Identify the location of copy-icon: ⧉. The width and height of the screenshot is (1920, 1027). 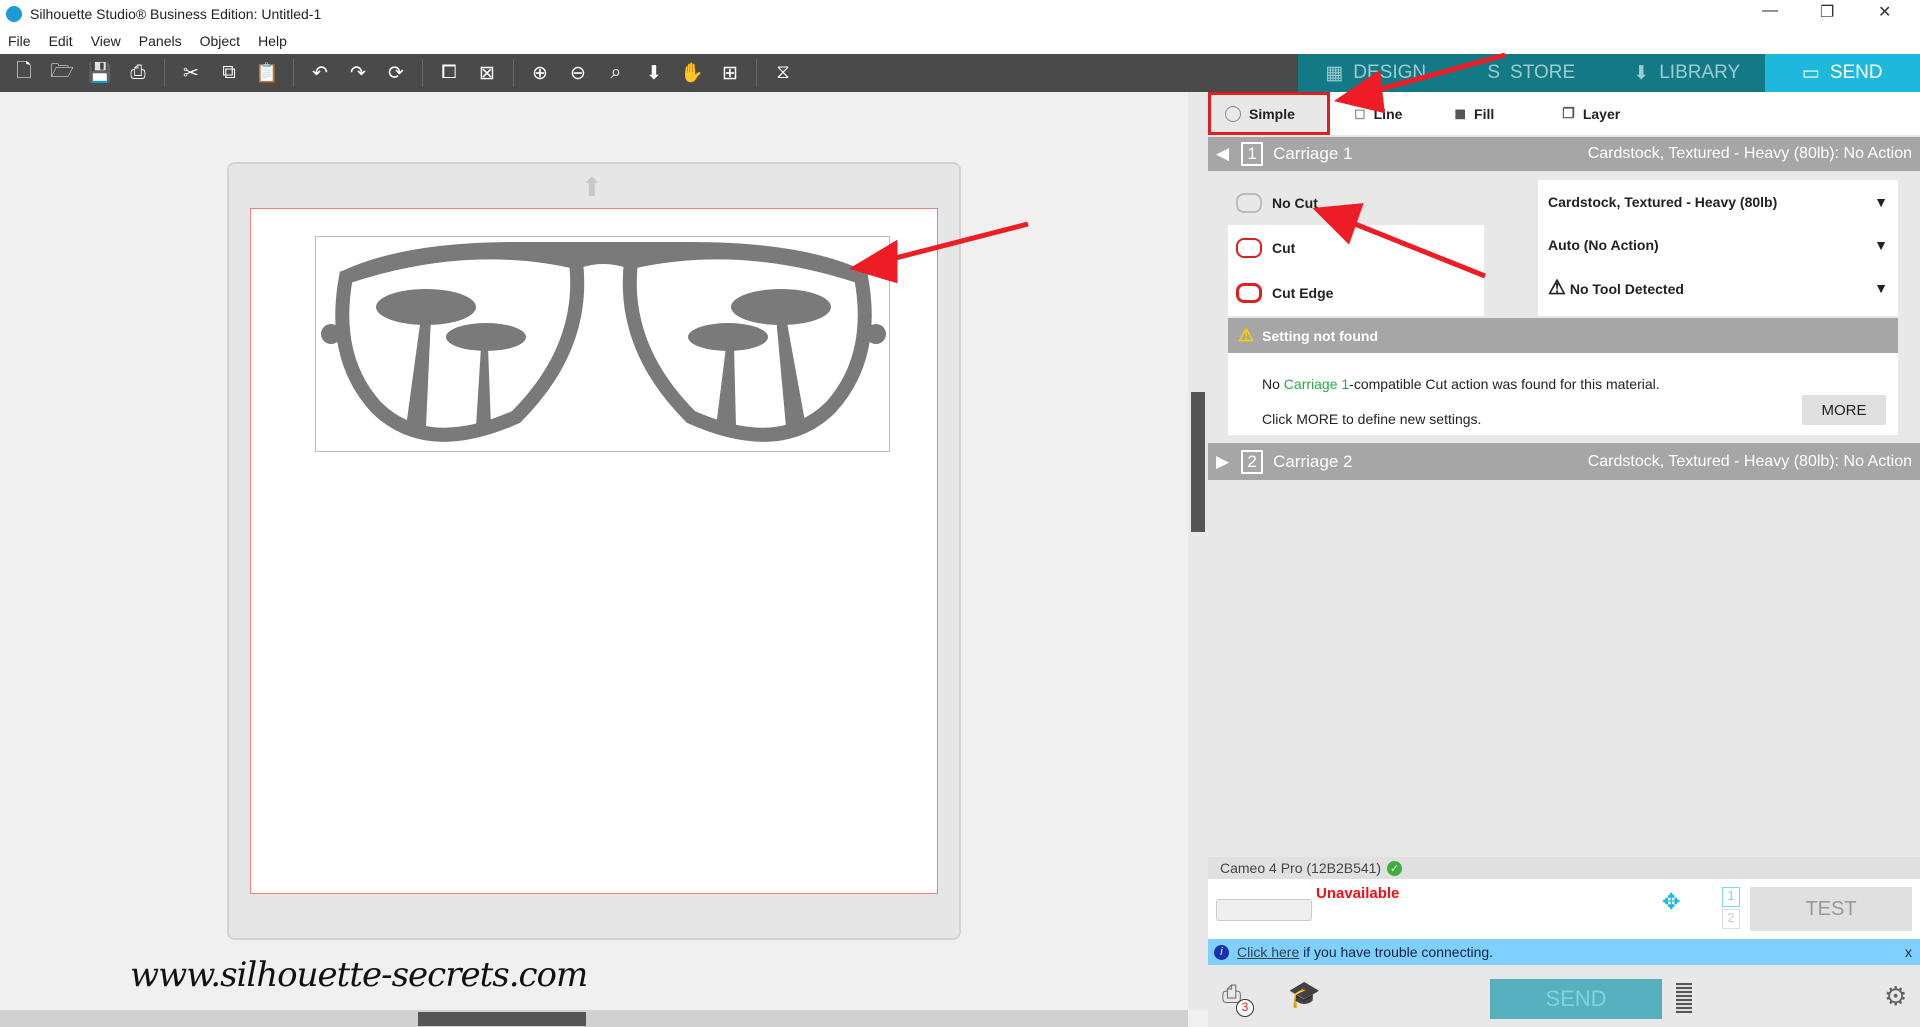
(229, 73).